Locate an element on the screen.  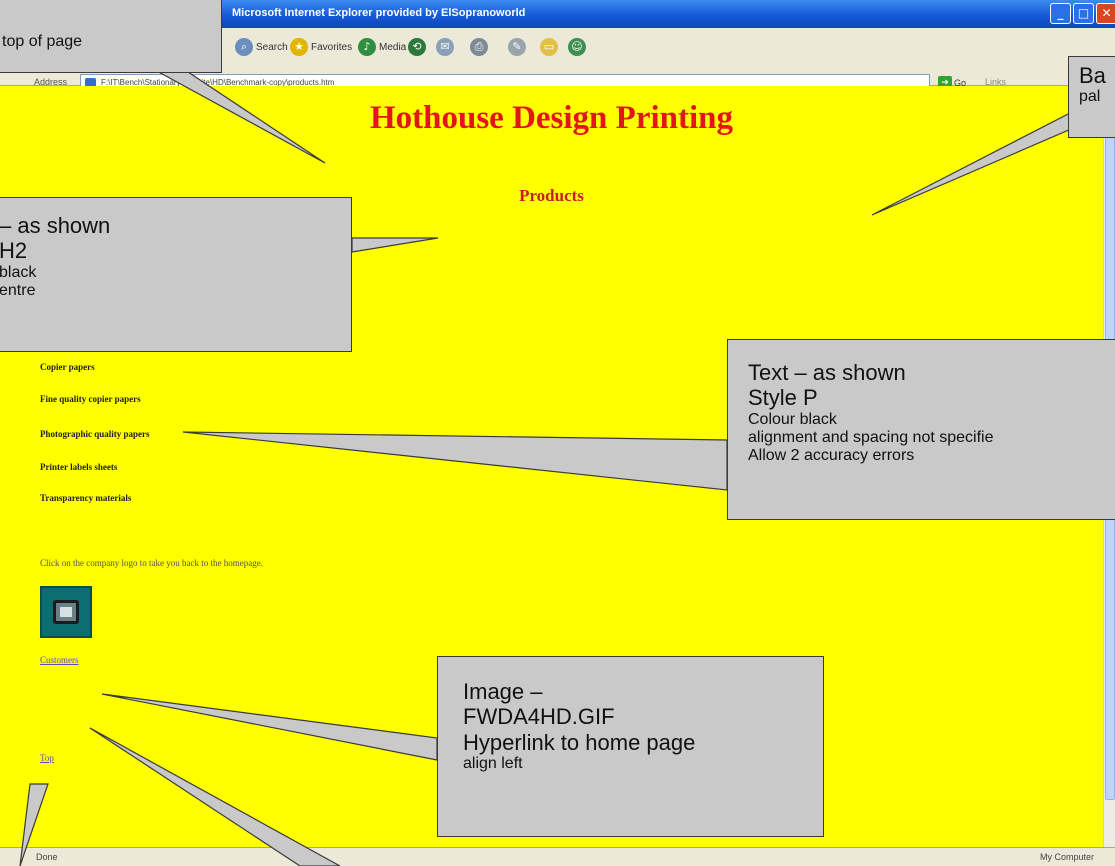
status-text: Done is located at coordinates (47, 857).